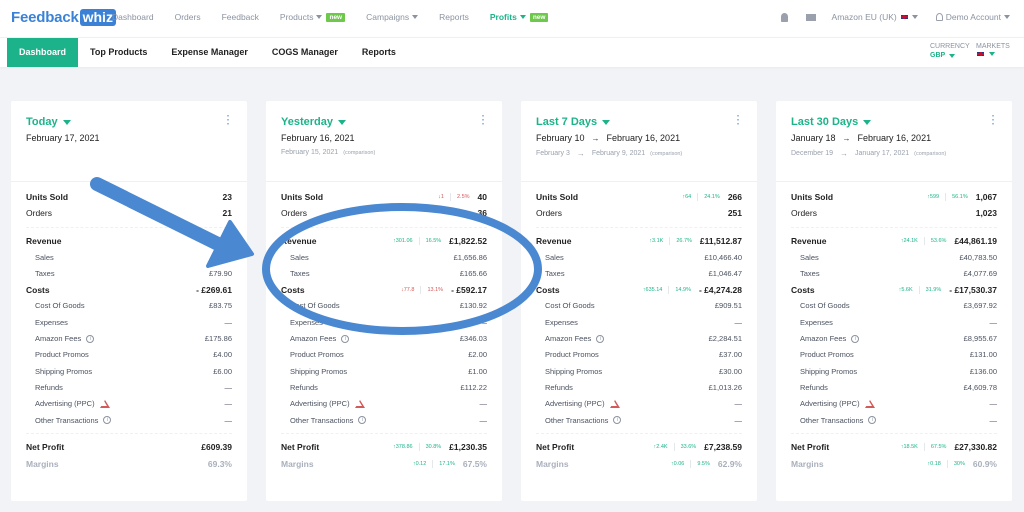 Image resolution: width=1024 pixels, height=512 pixels. I want to click on nav-item-dashboard: Dashboard, so click(133, 17).